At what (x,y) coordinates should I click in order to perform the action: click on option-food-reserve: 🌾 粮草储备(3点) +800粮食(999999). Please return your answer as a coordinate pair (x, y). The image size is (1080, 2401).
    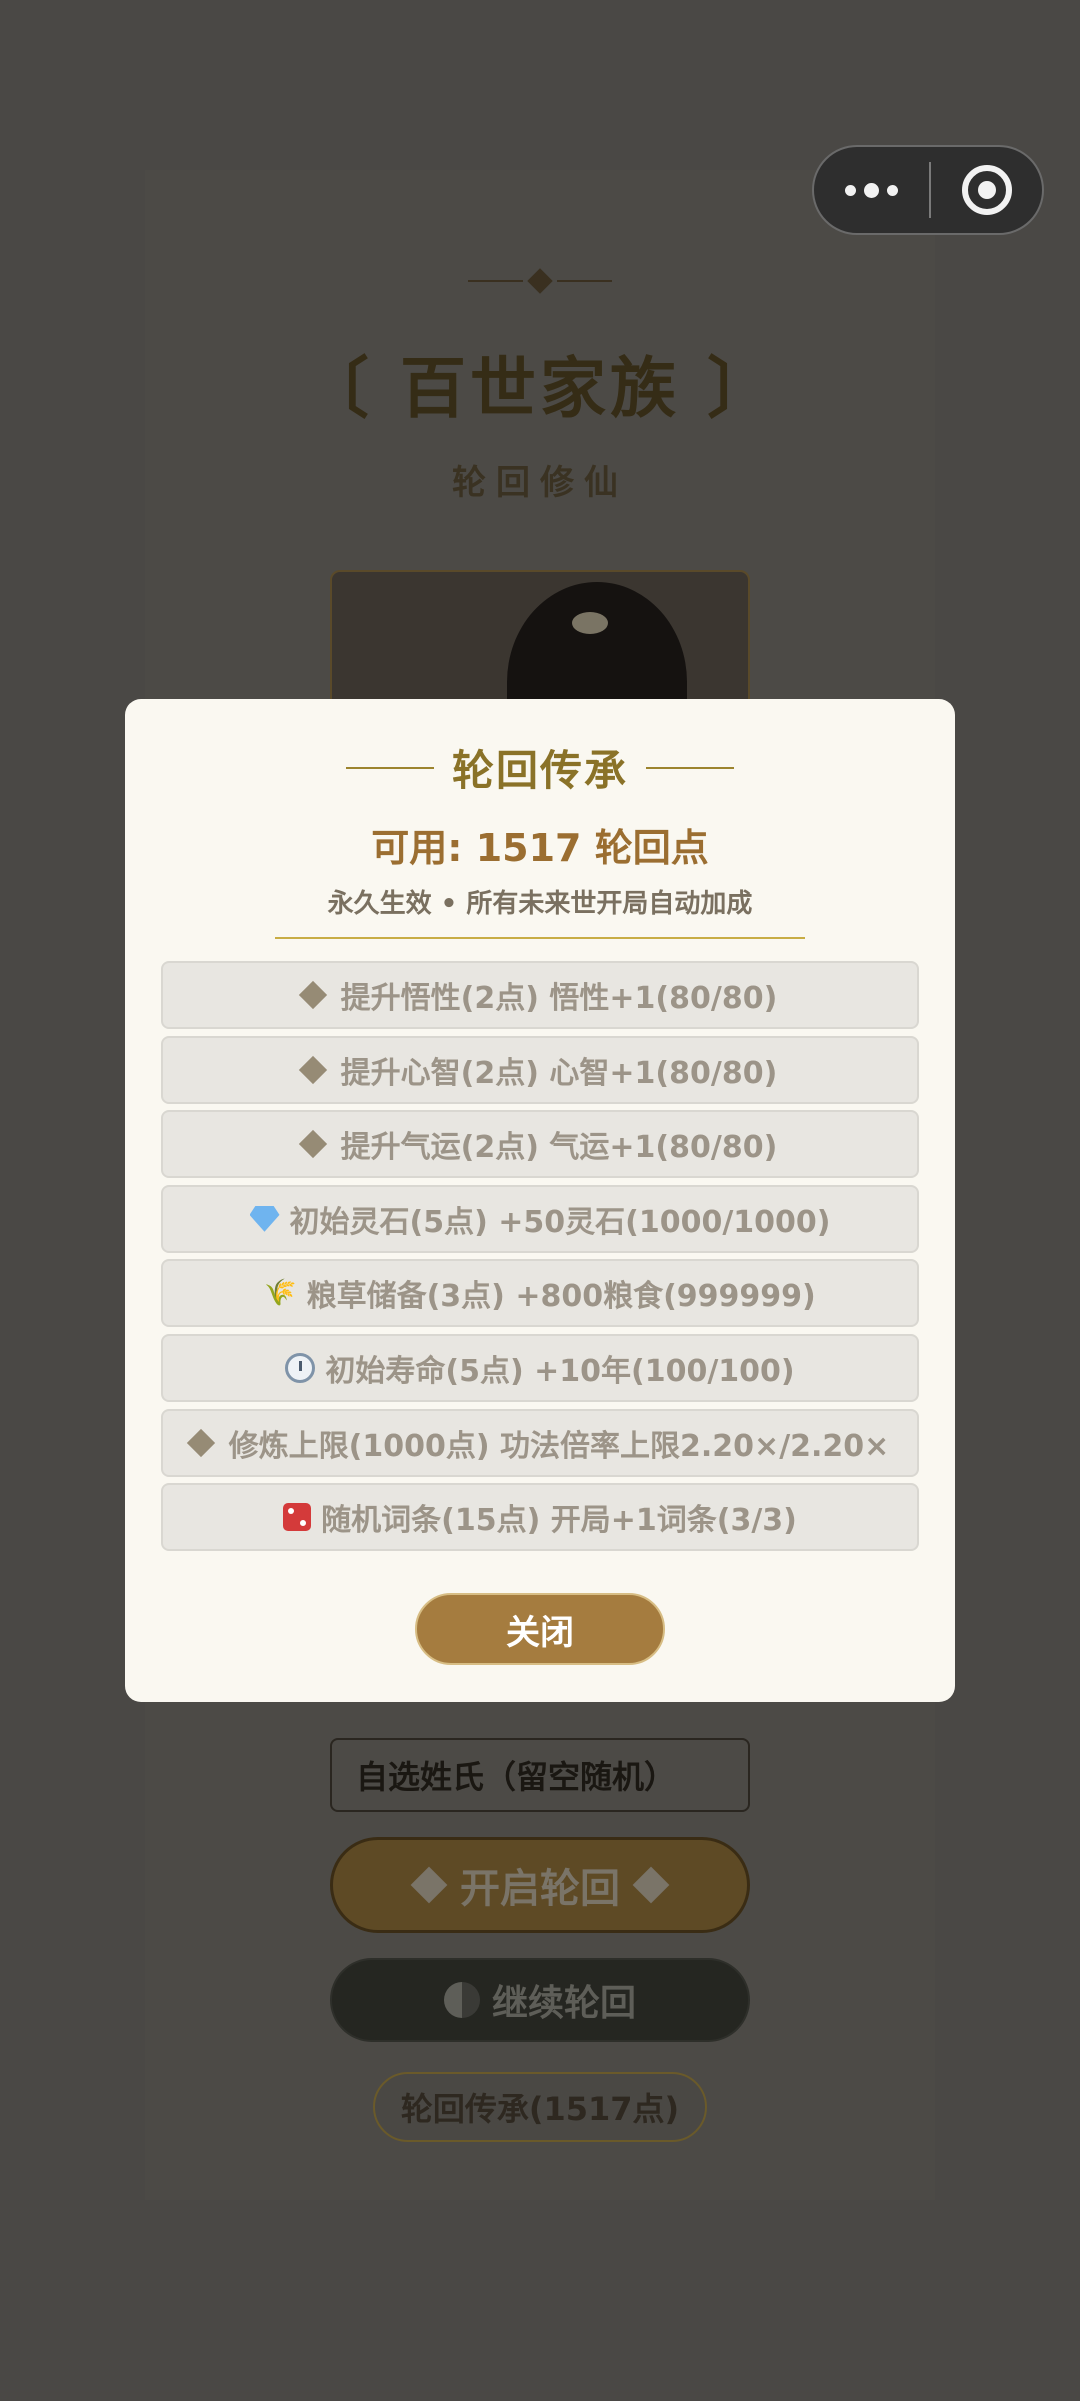
    Looking at the image, I should click on (540, 1293).